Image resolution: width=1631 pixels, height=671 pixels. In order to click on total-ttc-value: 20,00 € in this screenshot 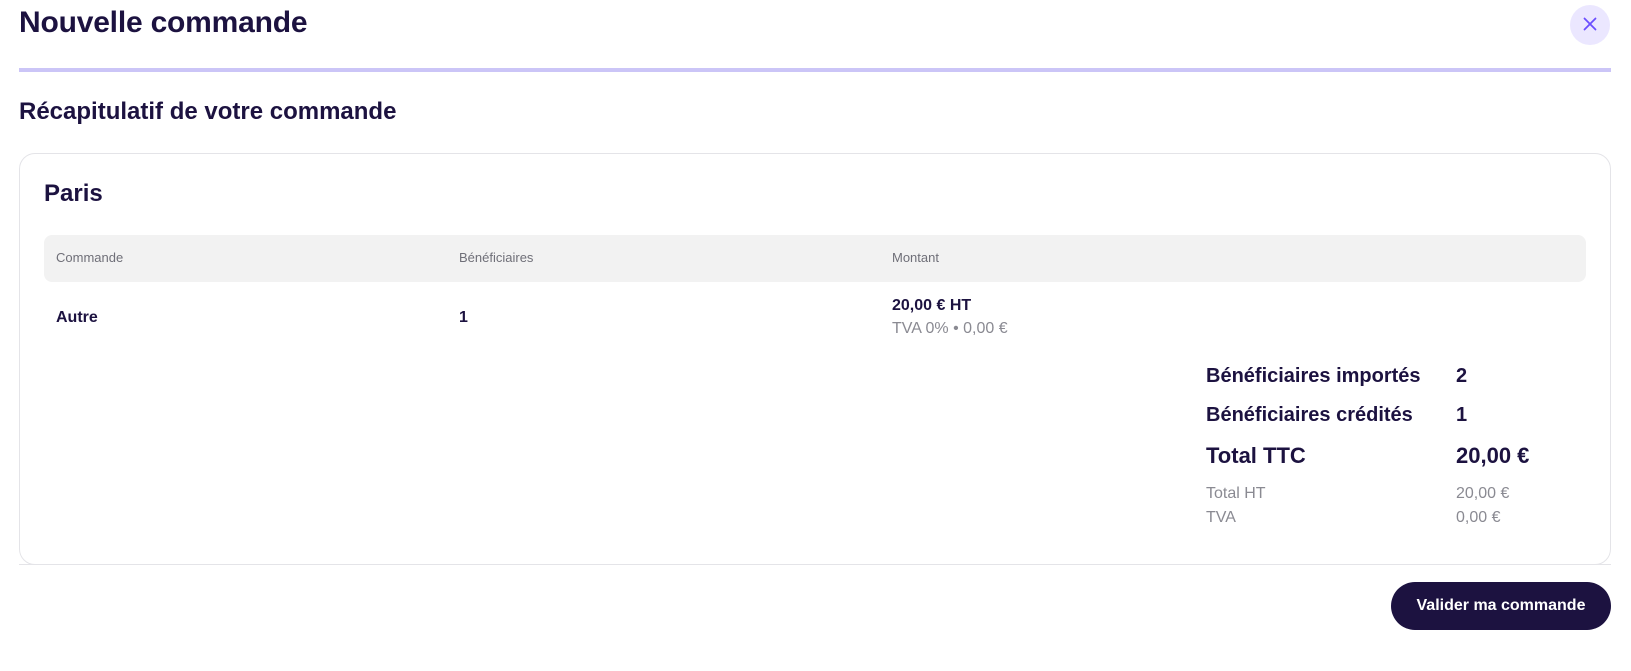, I will do `click(1493, 455)`.